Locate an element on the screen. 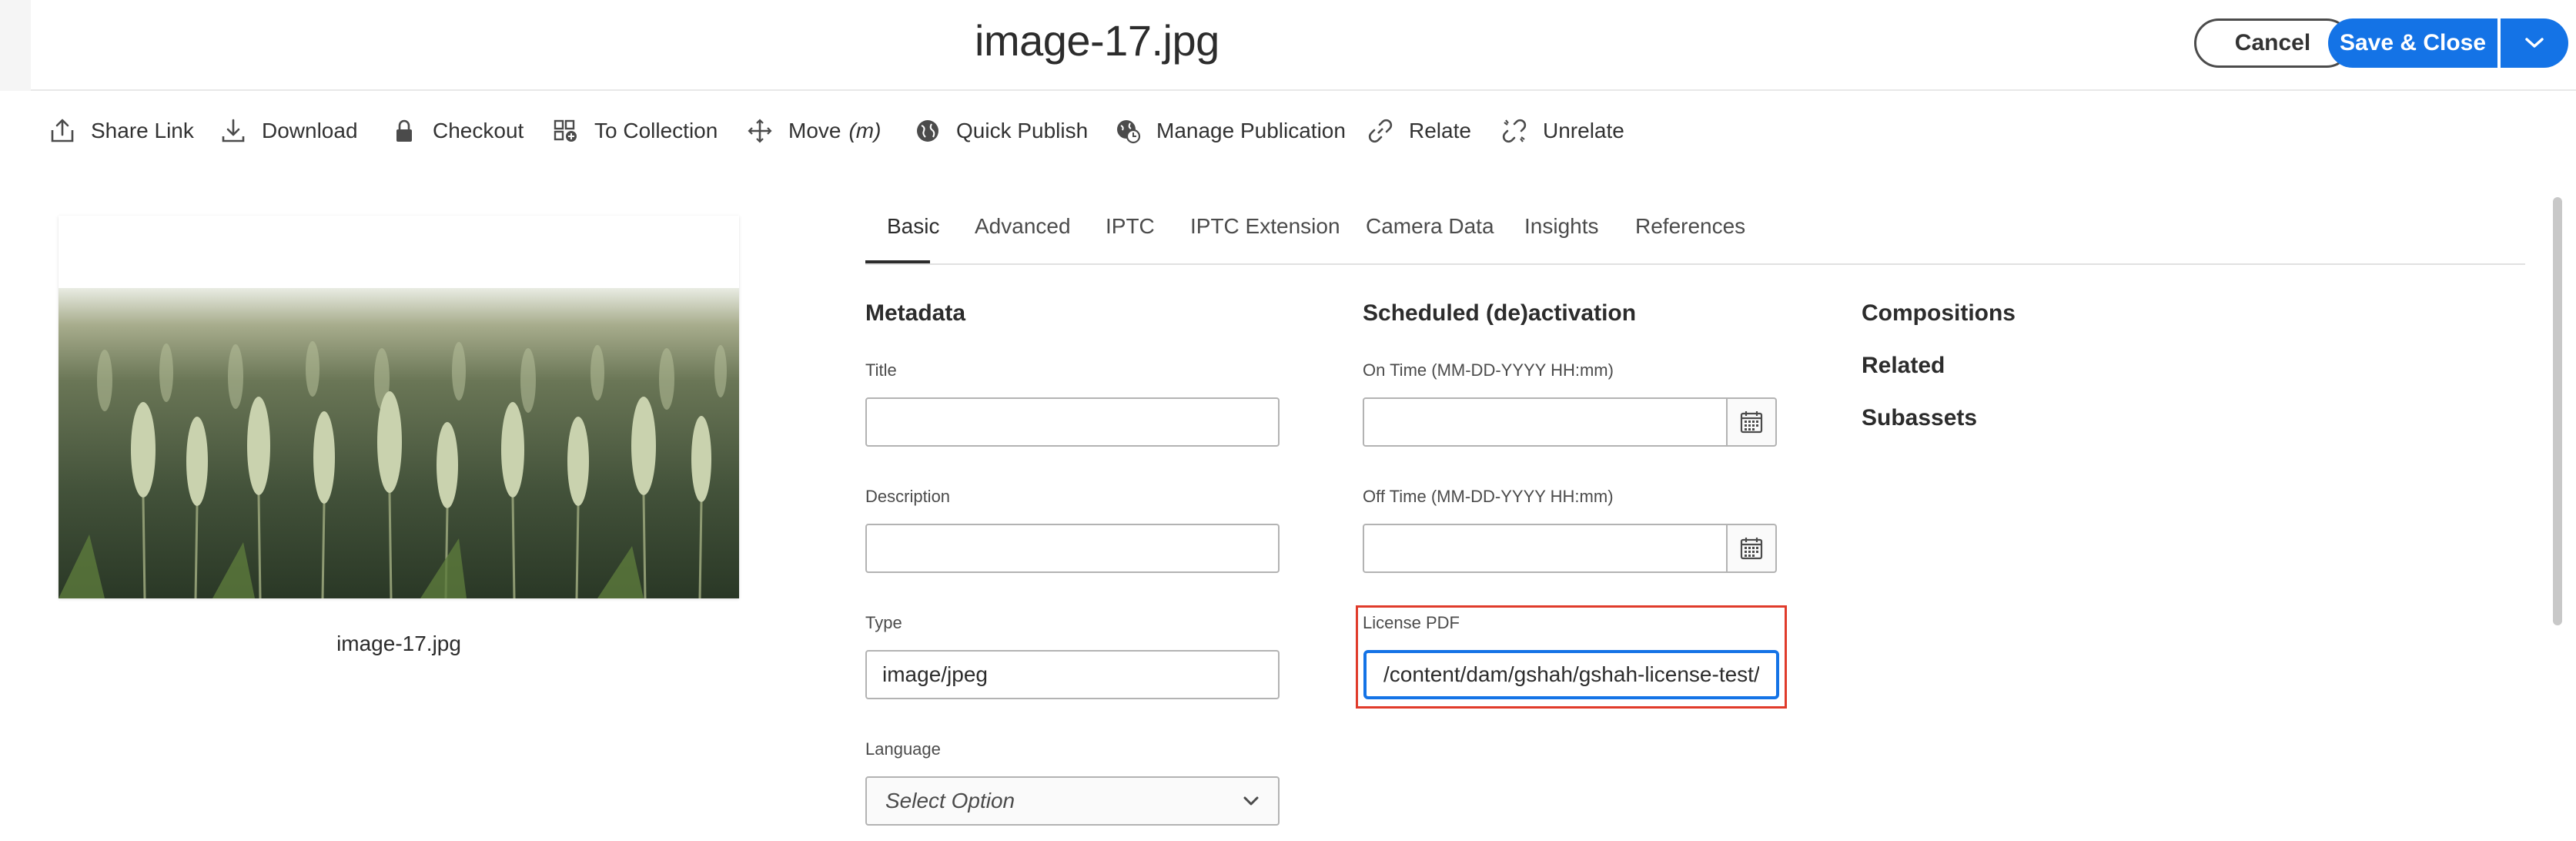 This screenshot has width=2576, height=841. globe-icon is located at coordinates (927, 131).